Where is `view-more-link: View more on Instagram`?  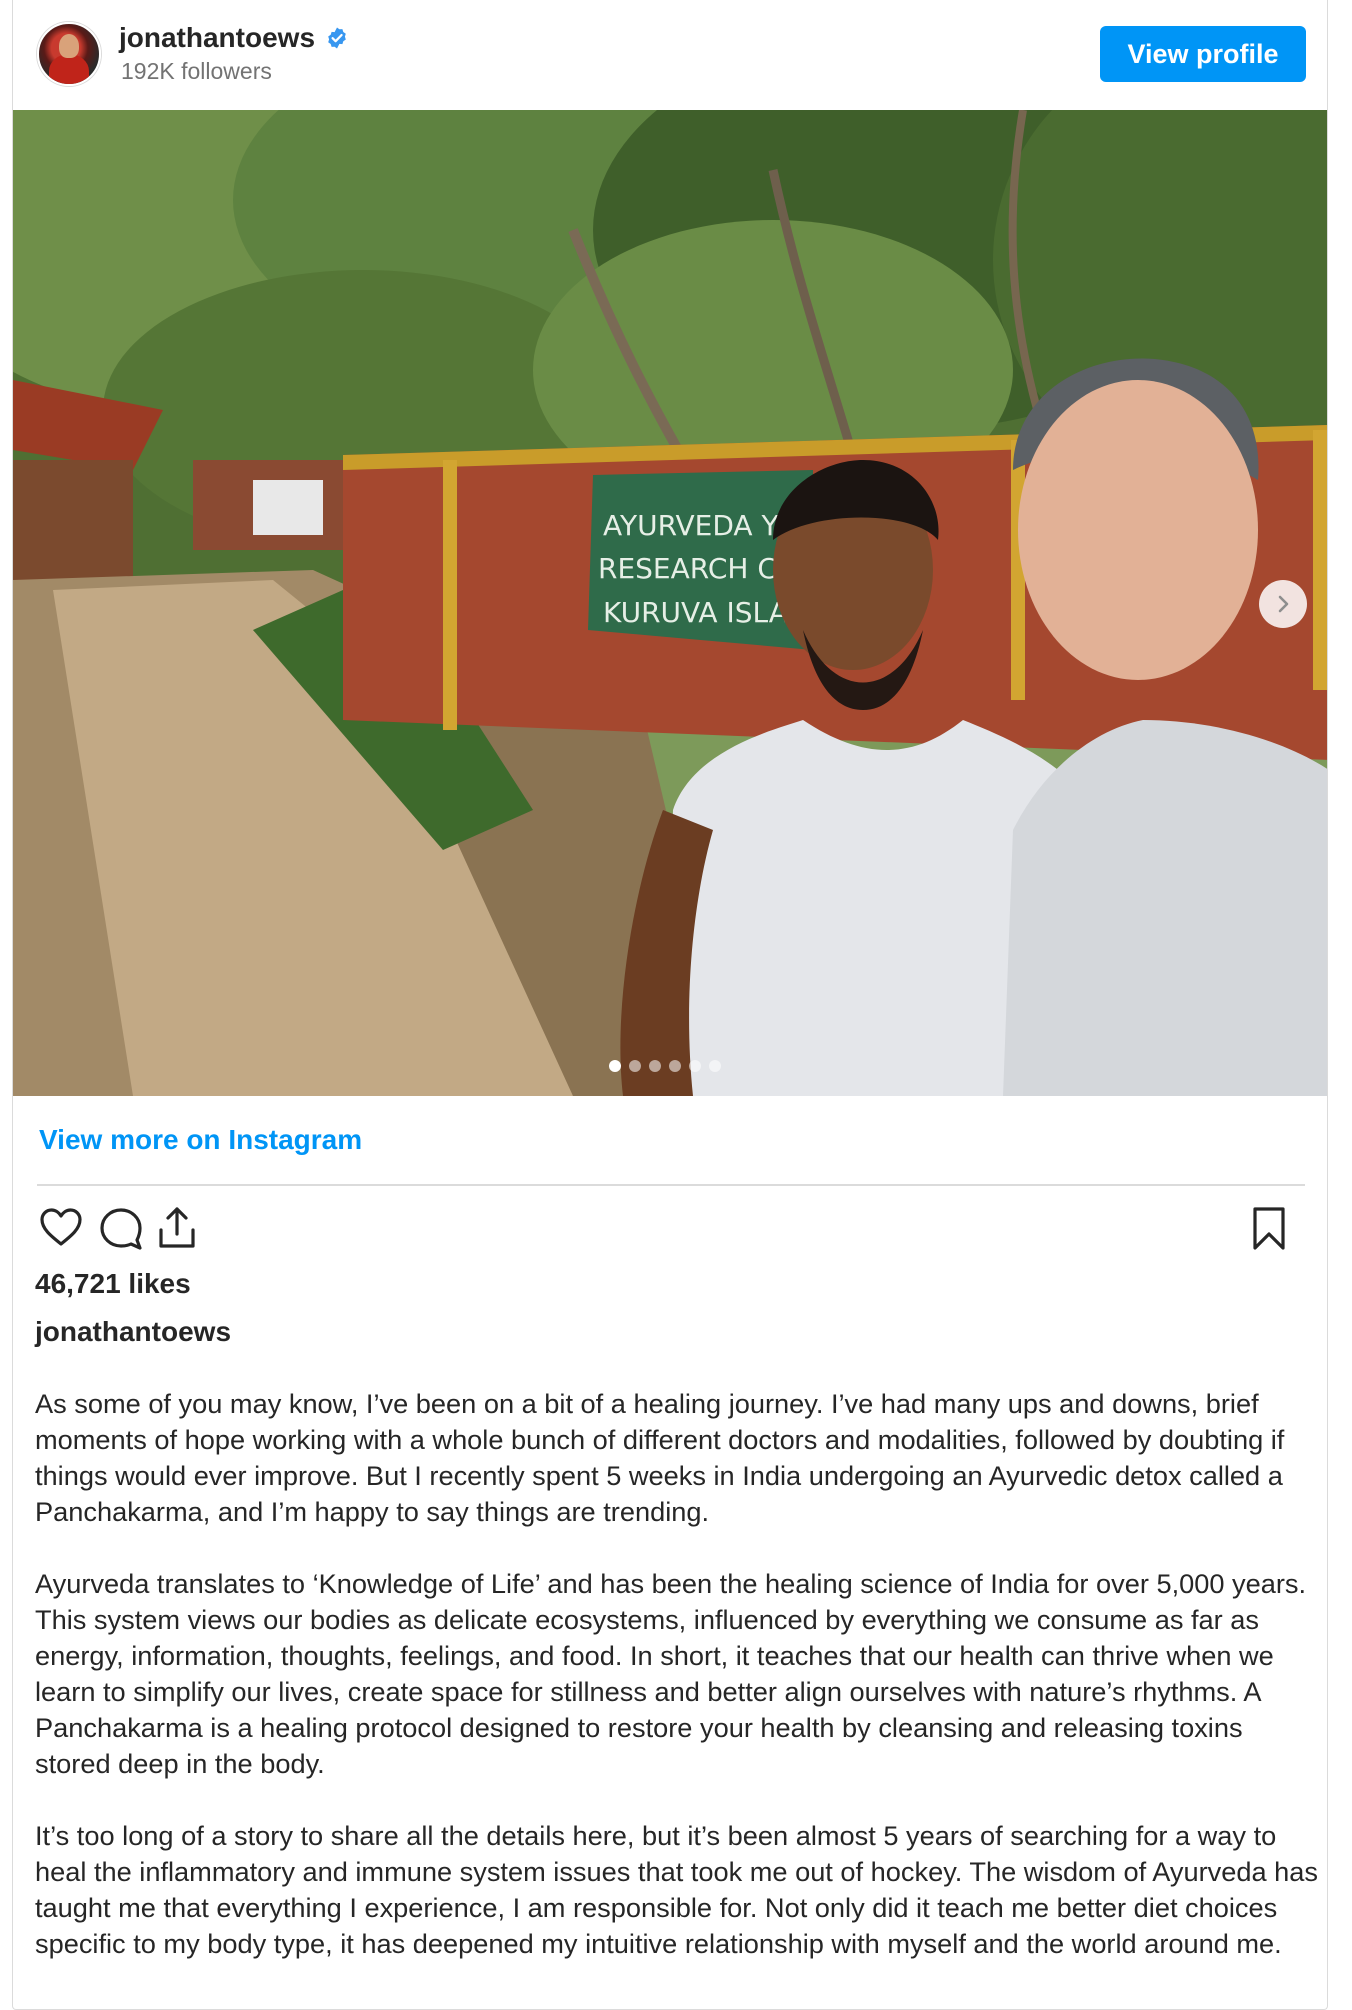 view-more-link: View more on Instagram is located at coordinates (200, 1140).